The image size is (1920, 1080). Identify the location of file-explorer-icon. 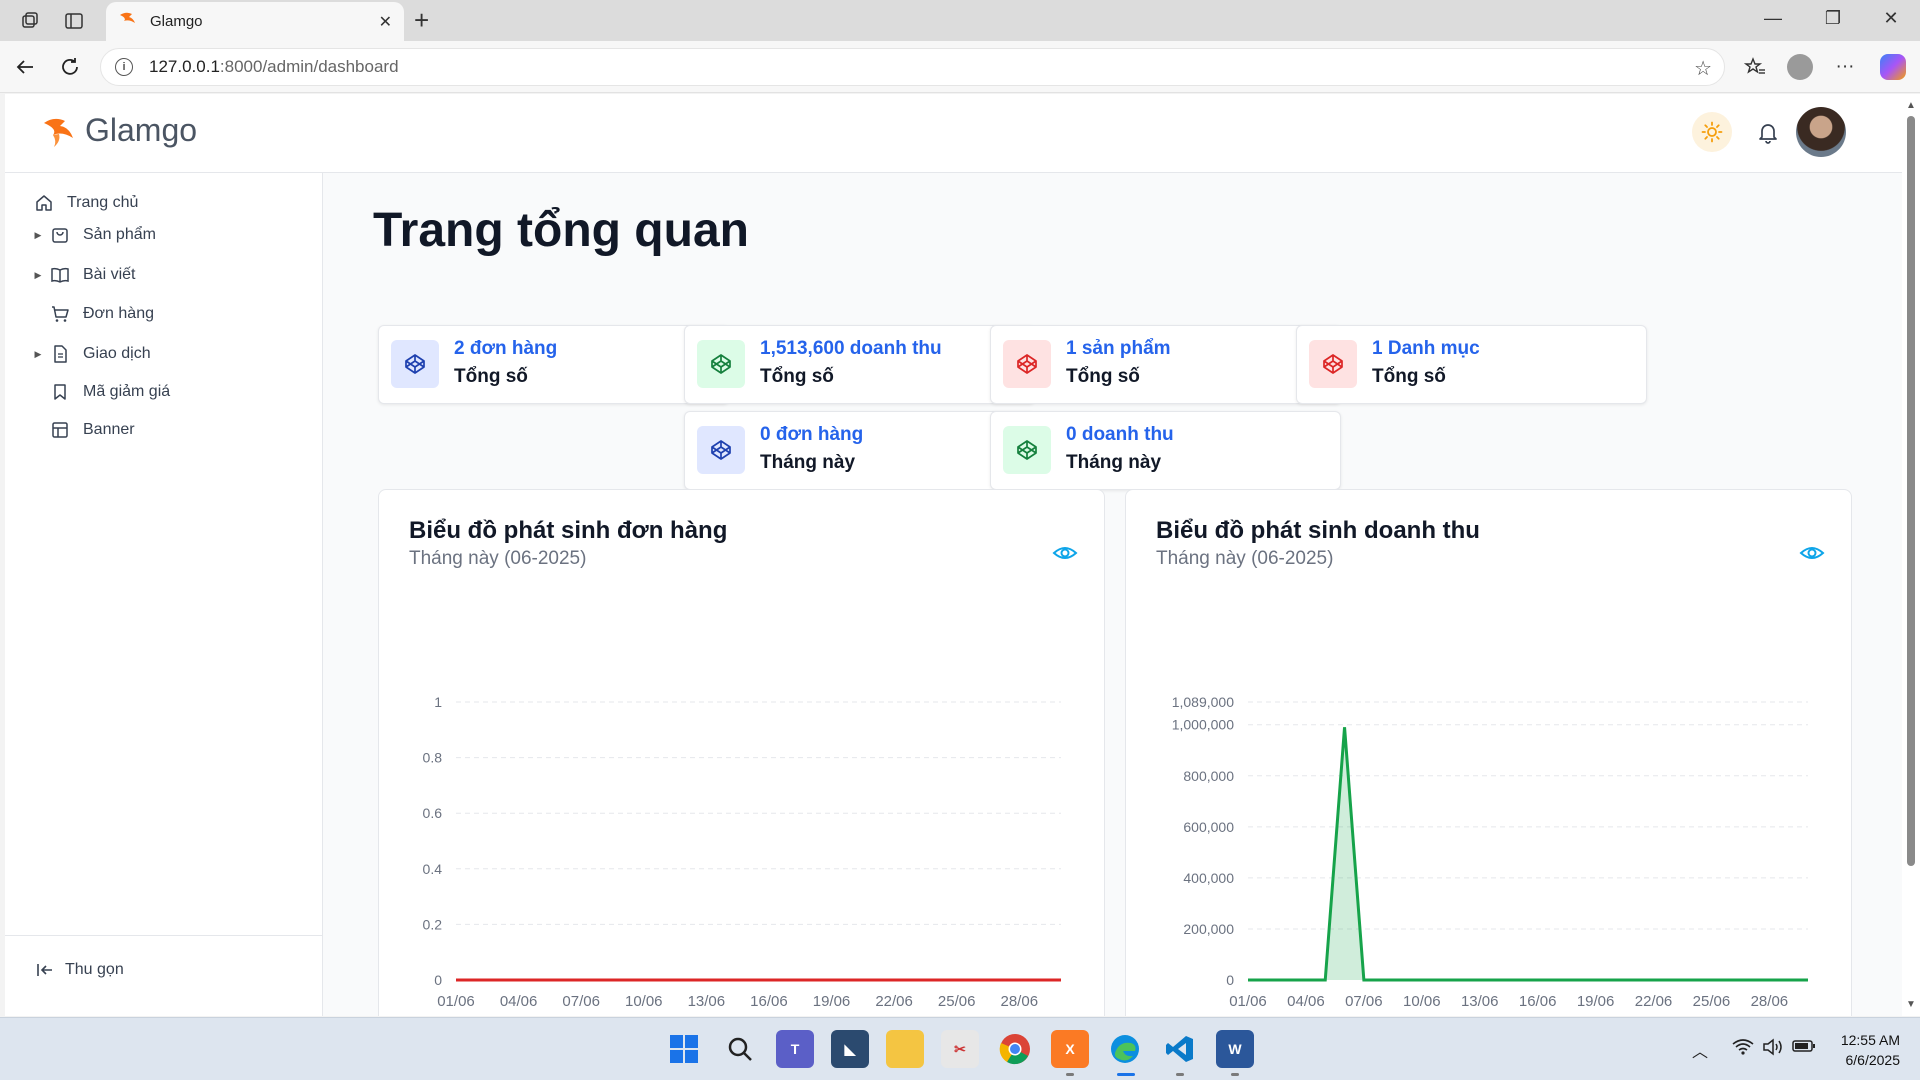
(905, 1049).